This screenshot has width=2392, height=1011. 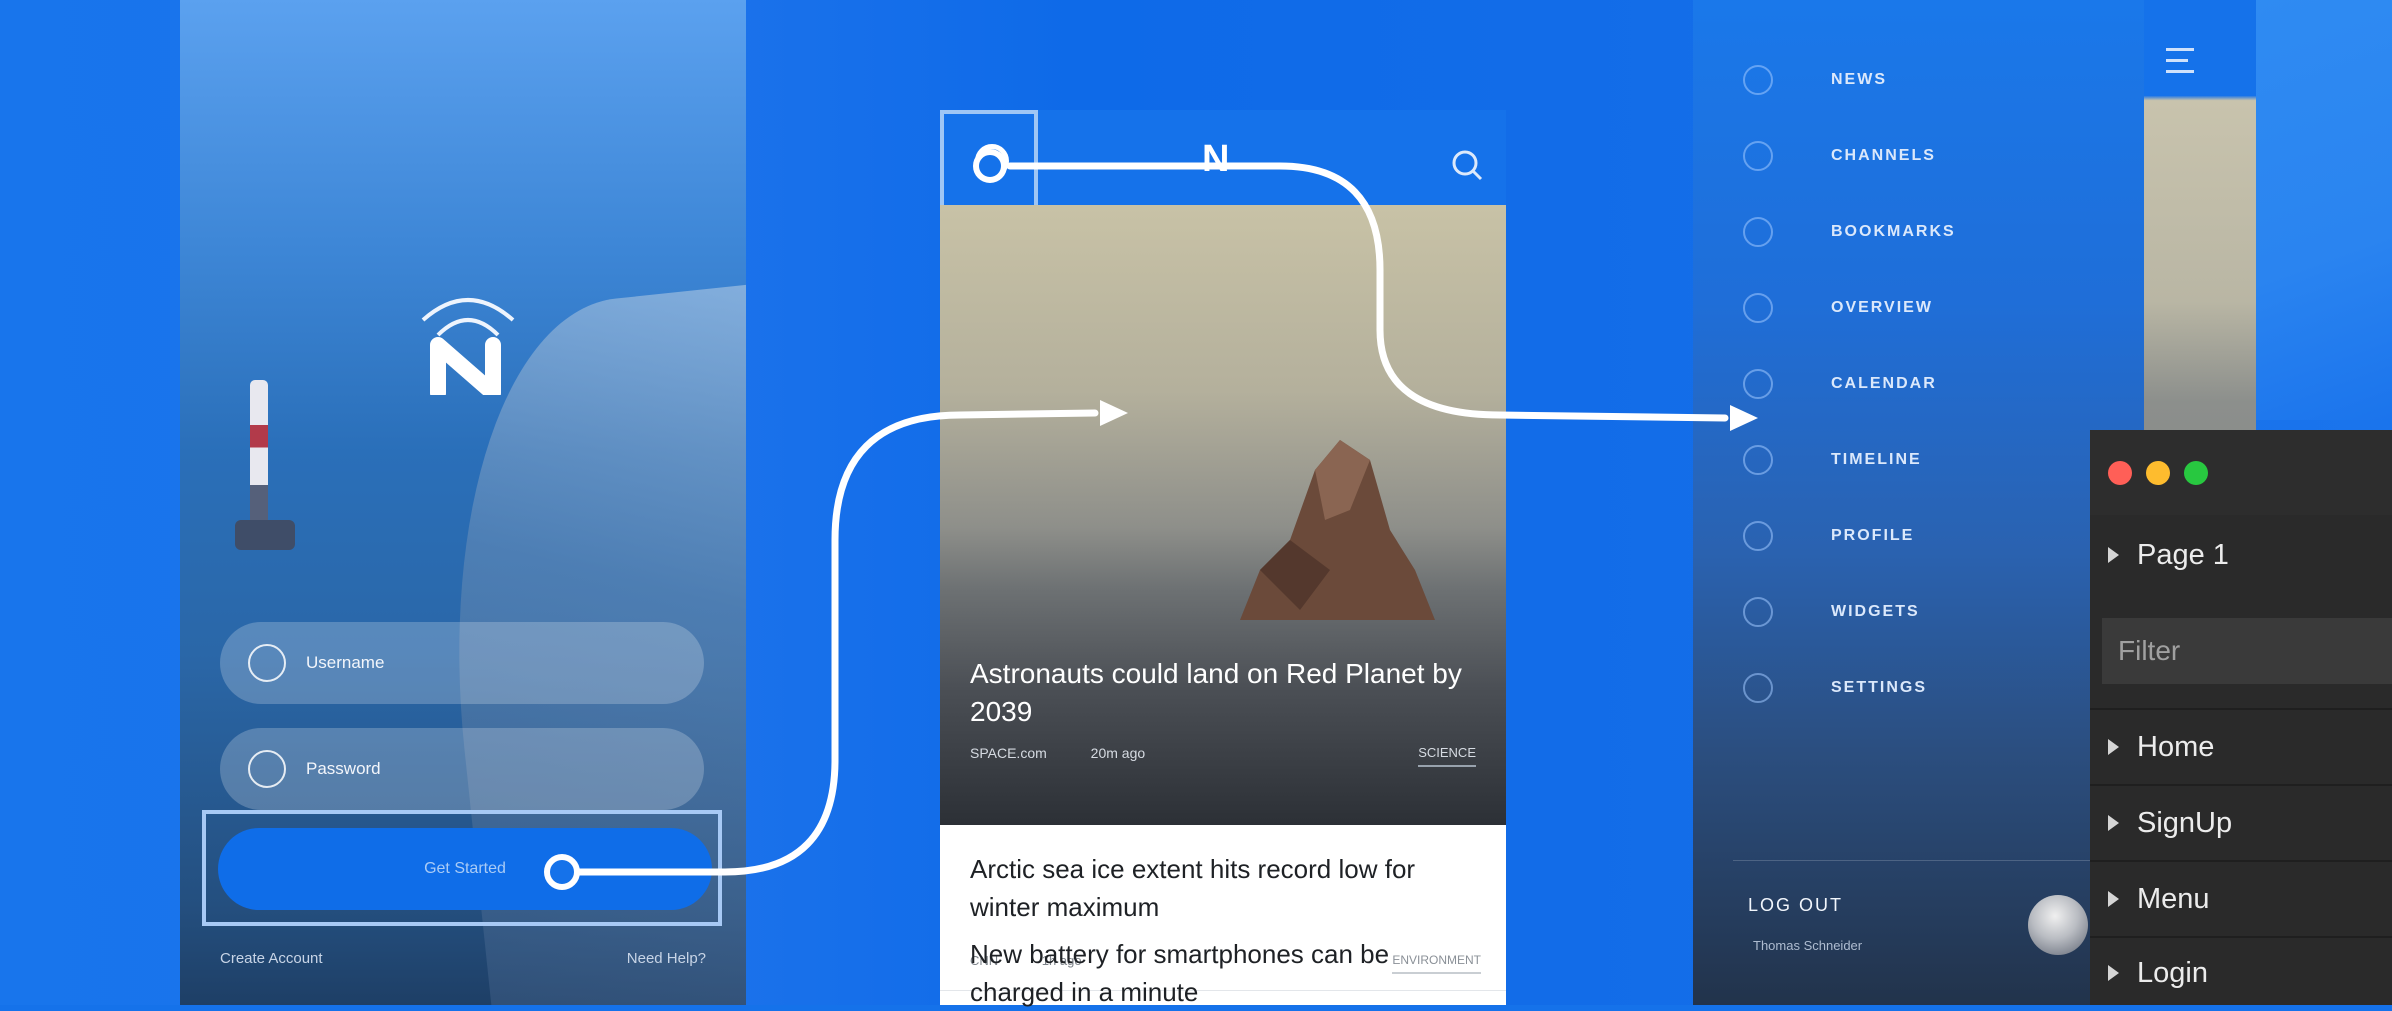 I want to click on page-selector: Page 1, so click(x=2241, y=555).